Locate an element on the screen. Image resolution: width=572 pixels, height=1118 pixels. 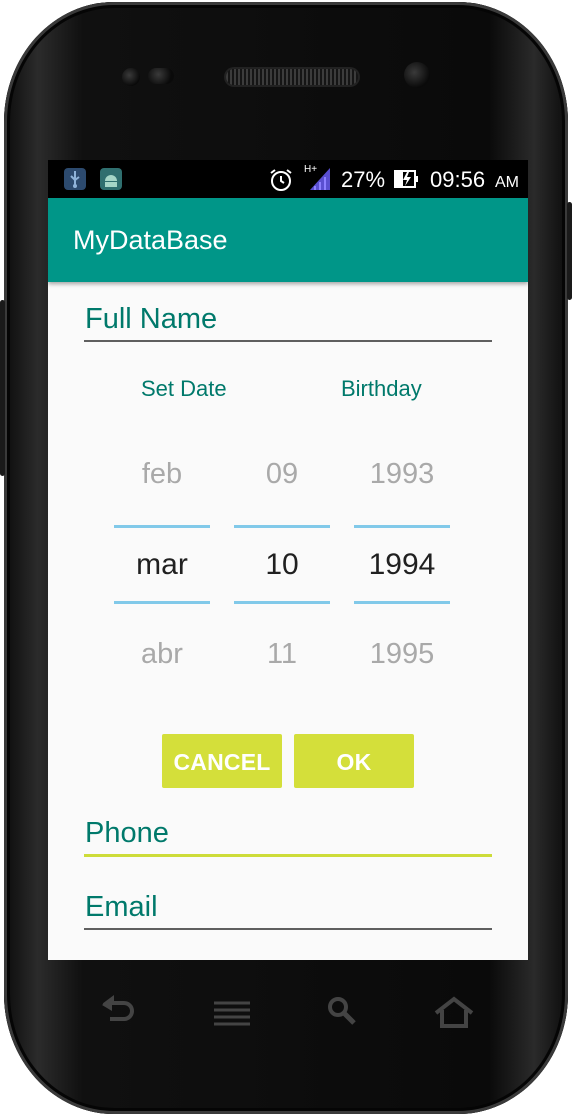
menu-icon is located at coordinates (232, 1015).